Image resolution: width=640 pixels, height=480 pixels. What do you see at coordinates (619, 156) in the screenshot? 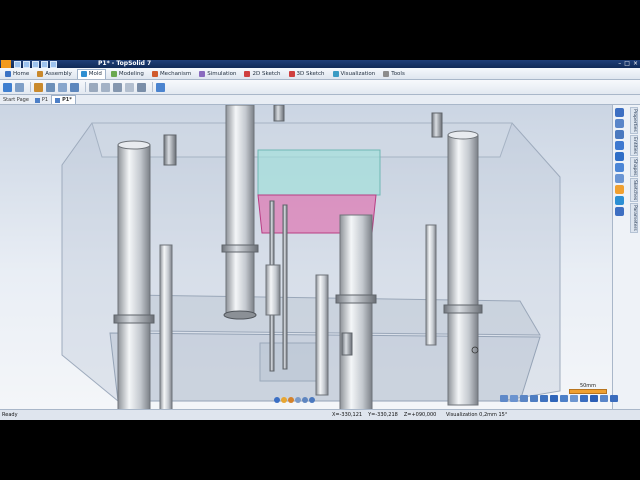
I see `zoom-icon` at bounding box center [619, 156].